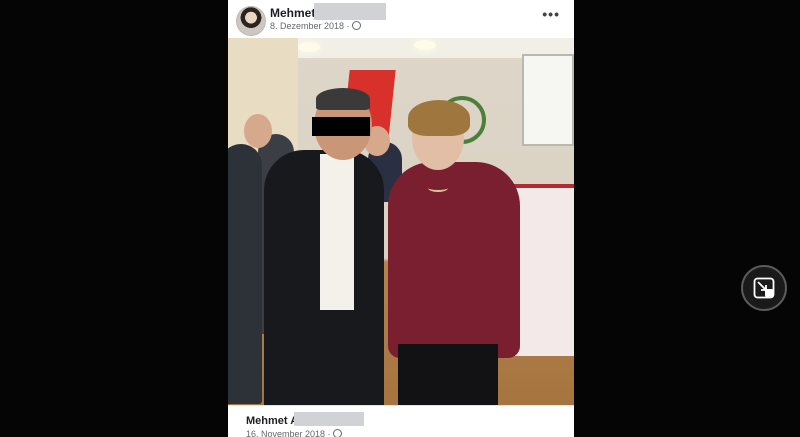 The width and height of the screenshot is (800, 437). Describe the element at coordinates (310, 26) in the screenshot. I see `post-date: 8. Dezember 2018 ·` at that location.